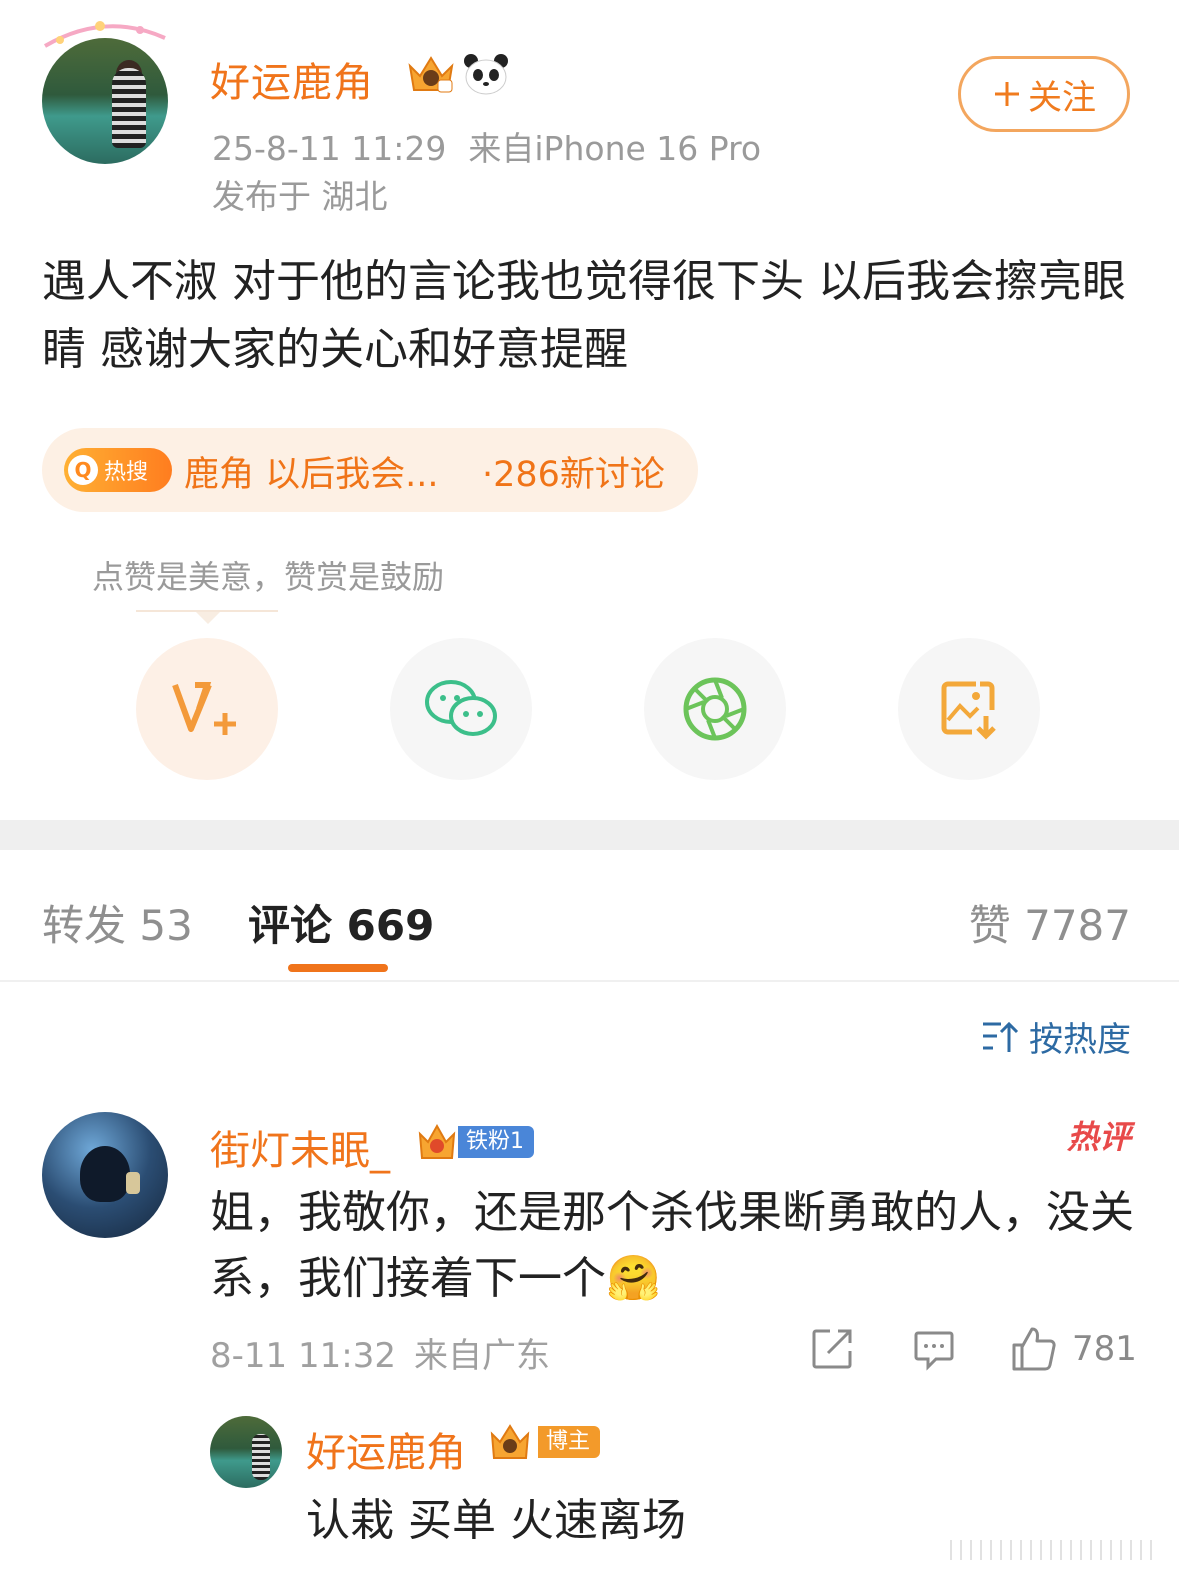 The height and width of the screenshot is (1572, 1179). I want to click on blogger-badge: 博主, so click(544, 1442).